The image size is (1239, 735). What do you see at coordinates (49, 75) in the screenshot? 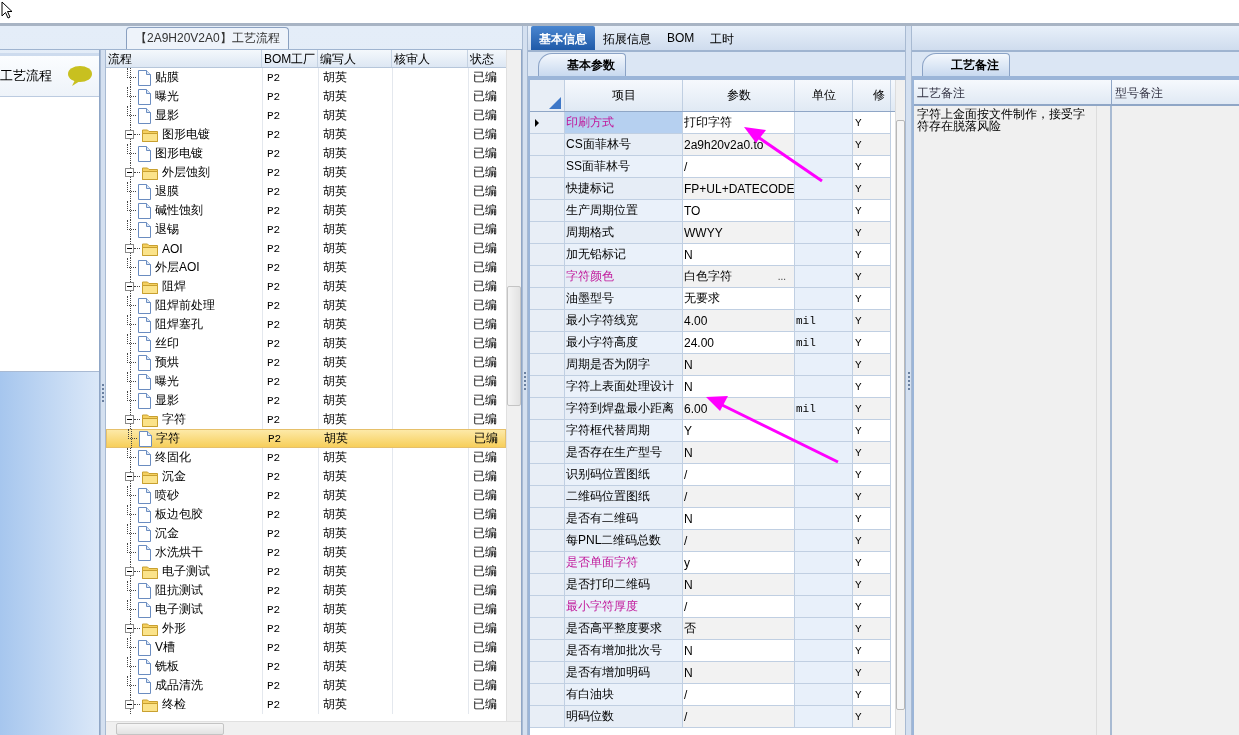
I see `side-header: 工艺流程` at bounding box center [49, 75].